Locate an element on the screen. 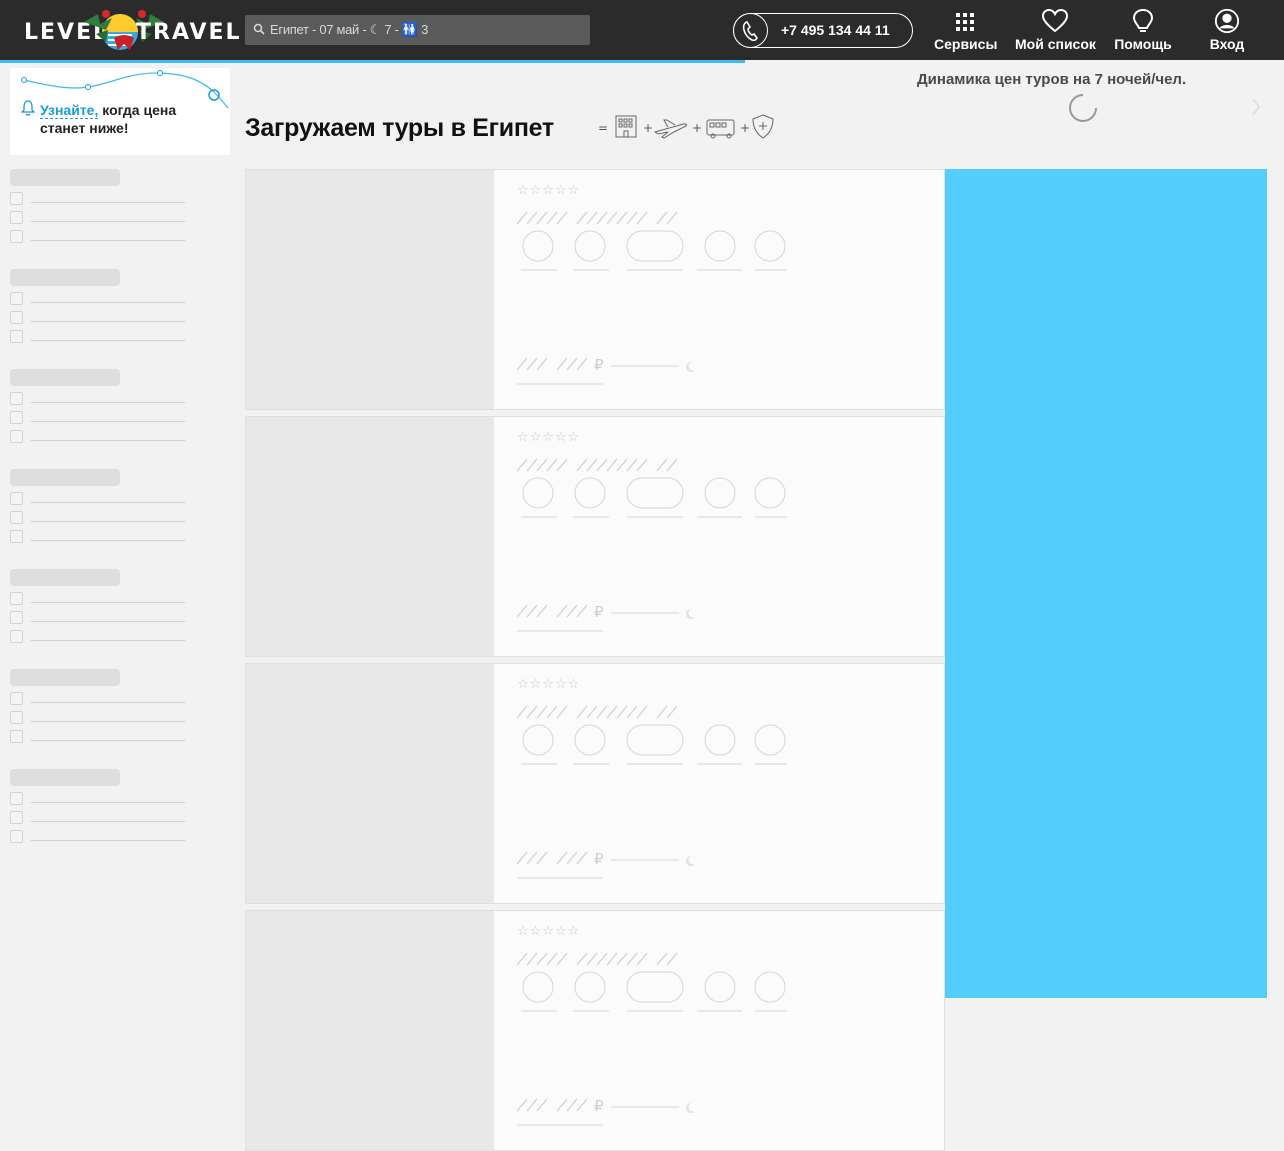  hotel-icon is located at coordinates (626, 126).